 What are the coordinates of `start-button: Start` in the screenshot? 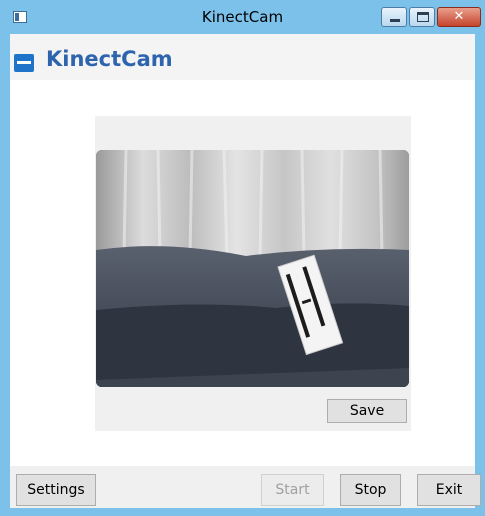 It's located at (292, 490).